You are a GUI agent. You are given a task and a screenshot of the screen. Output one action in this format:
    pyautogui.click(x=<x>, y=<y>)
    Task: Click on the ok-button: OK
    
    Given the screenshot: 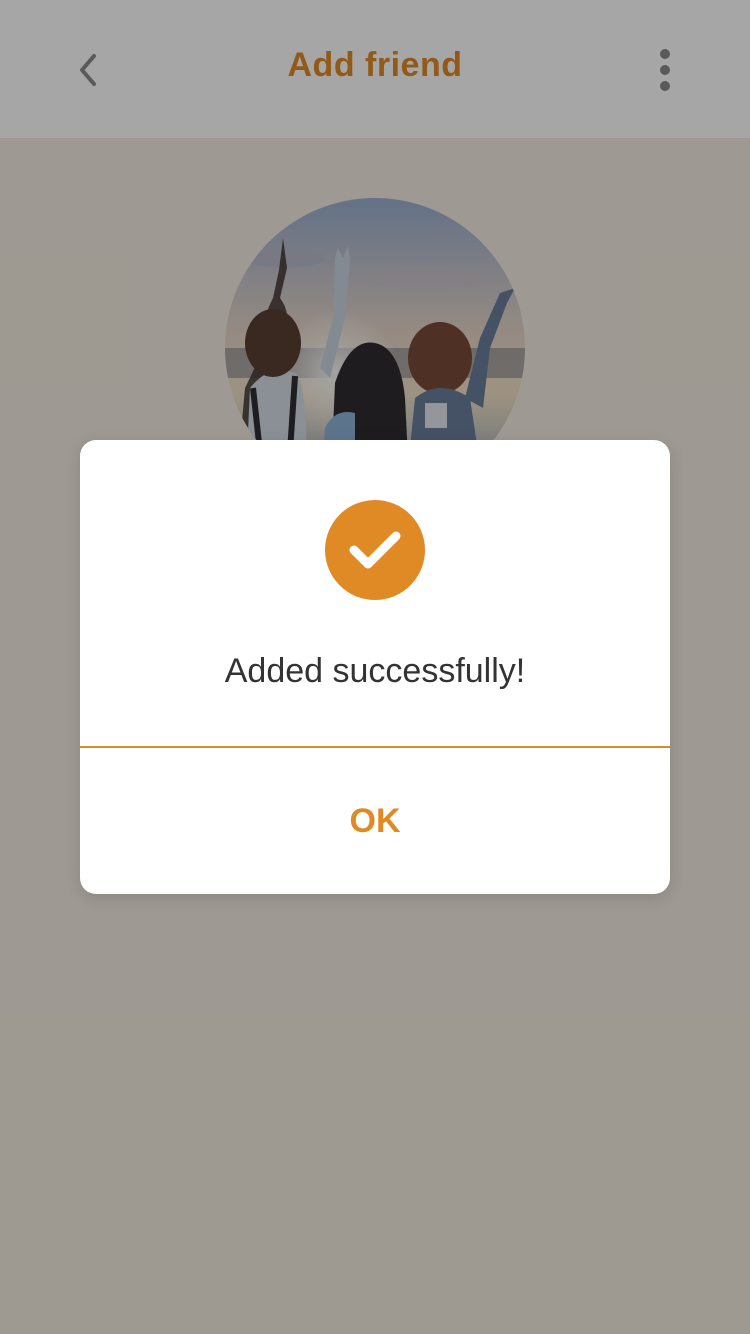 What is the action you would take?
    pyautogui.click(x=375, y=821)
    